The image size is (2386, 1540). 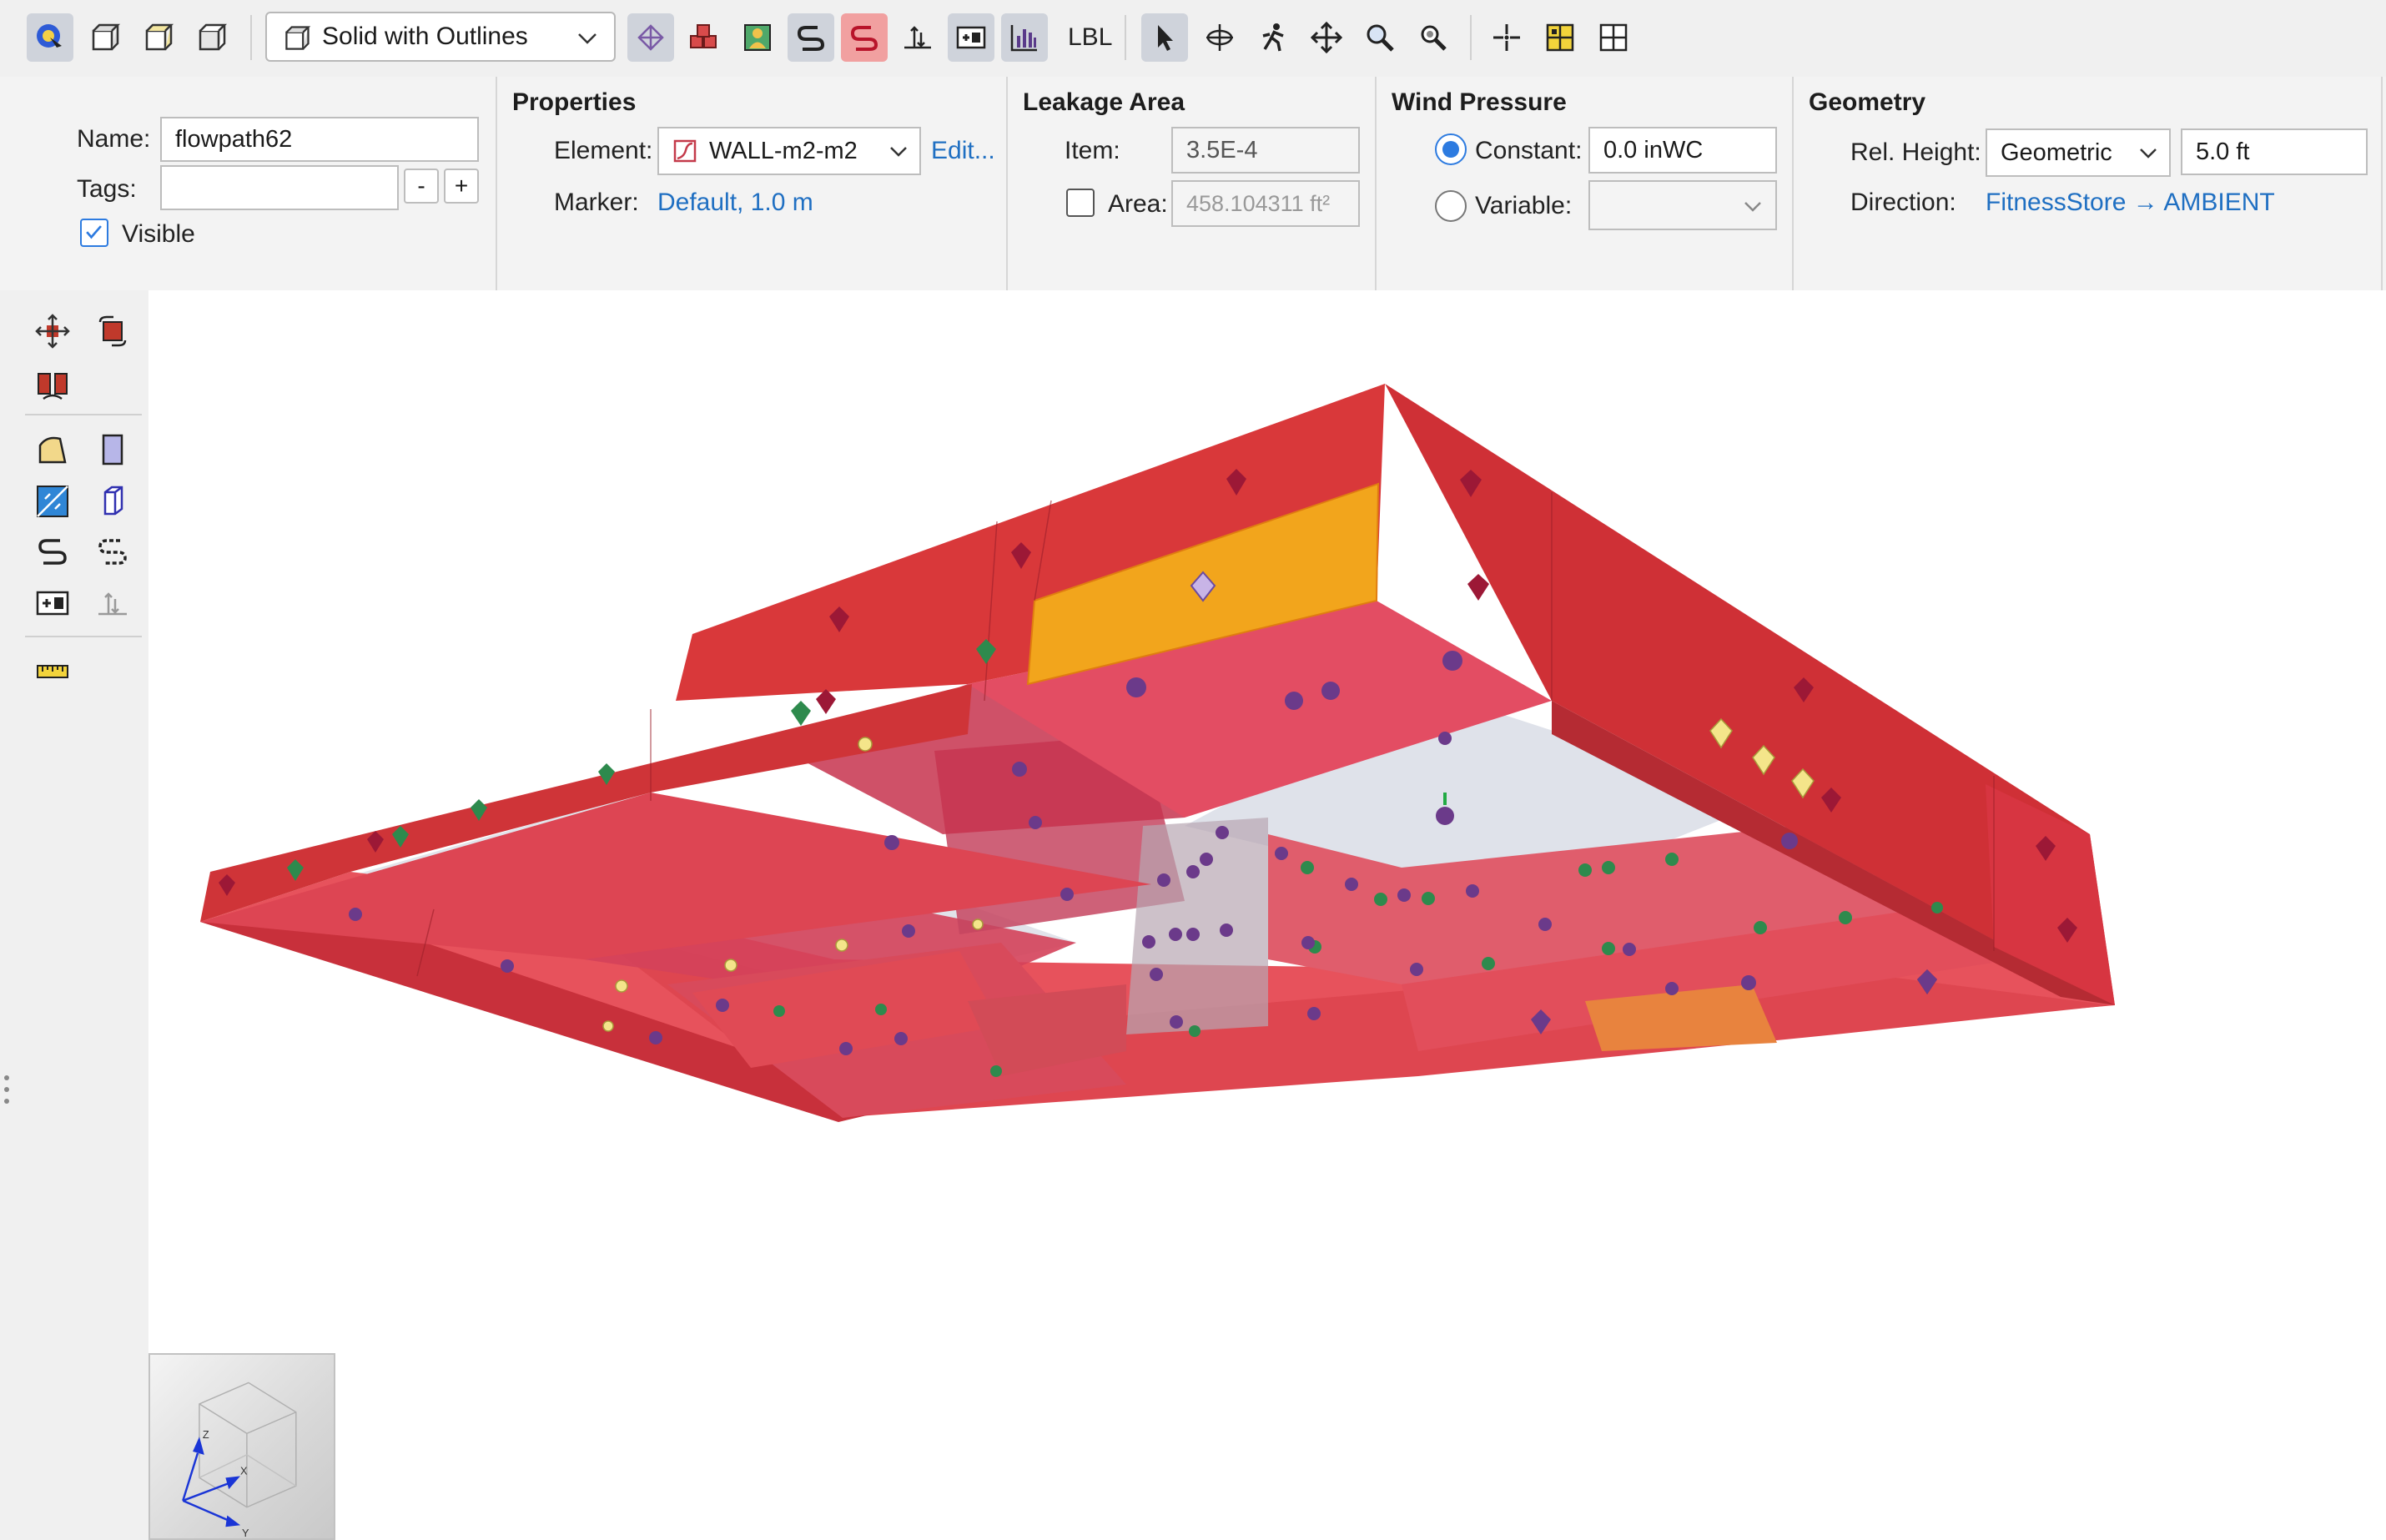 I want to click on rel-height-value: 5.0 ft, so click(x=2223, y=151).